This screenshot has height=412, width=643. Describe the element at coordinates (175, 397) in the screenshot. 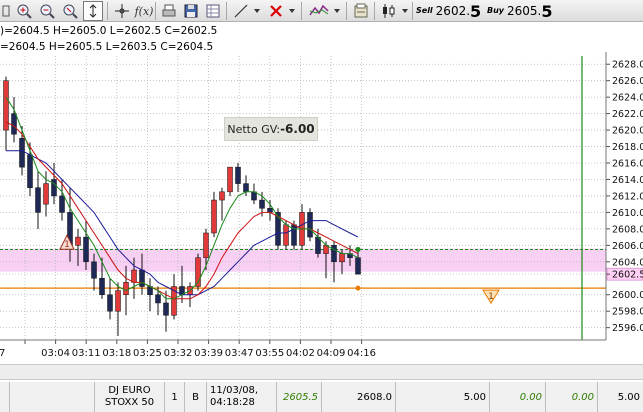

I see `qty-cell: 1` at that location.